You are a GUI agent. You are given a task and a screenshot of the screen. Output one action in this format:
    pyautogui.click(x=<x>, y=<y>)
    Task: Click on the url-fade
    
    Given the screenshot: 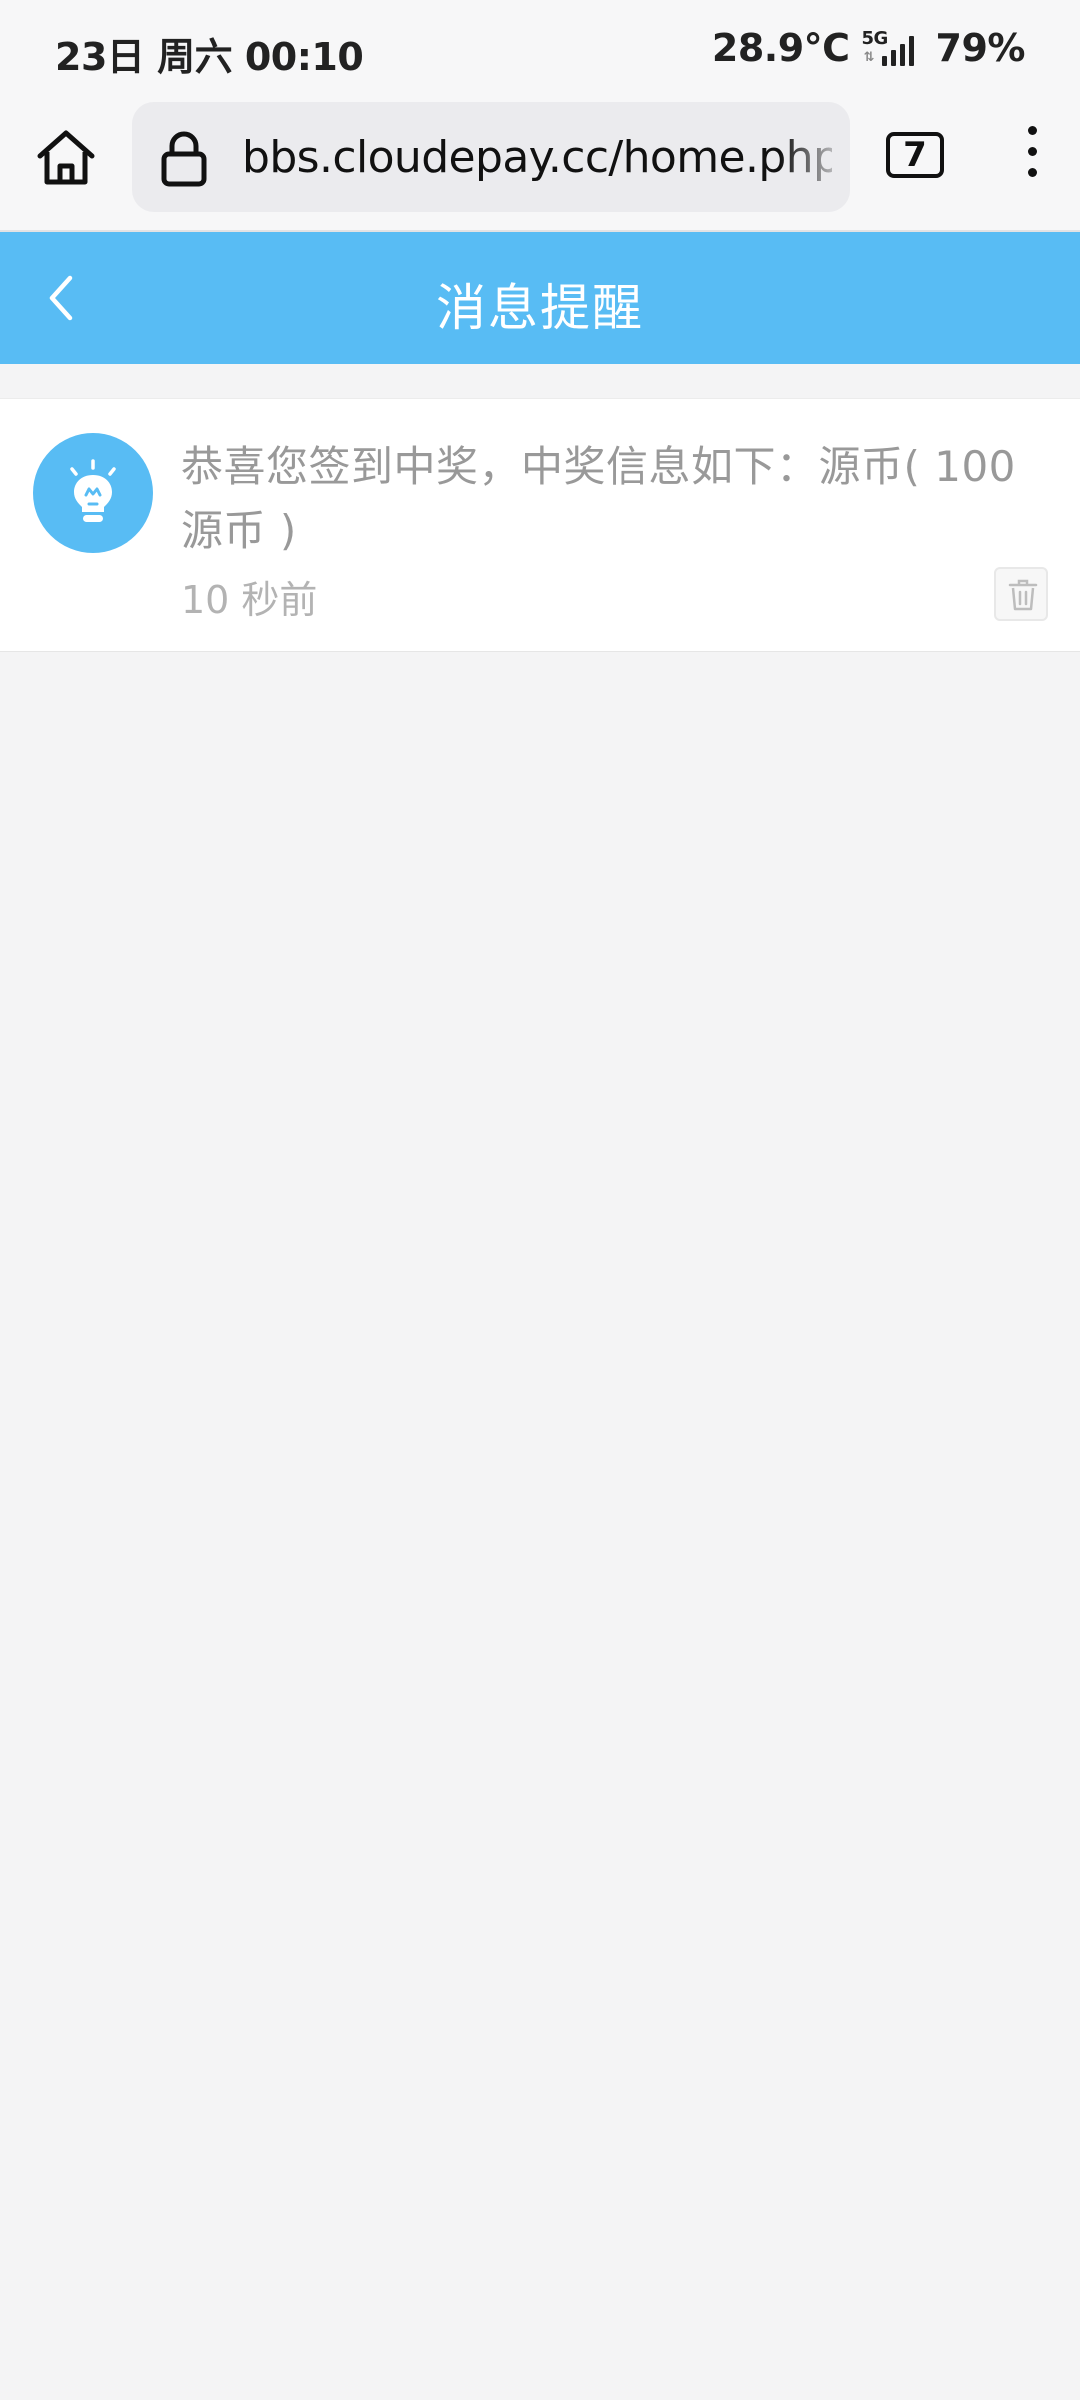 What is the action you would take?
    pyautogui.click(x=815, y=157)
    